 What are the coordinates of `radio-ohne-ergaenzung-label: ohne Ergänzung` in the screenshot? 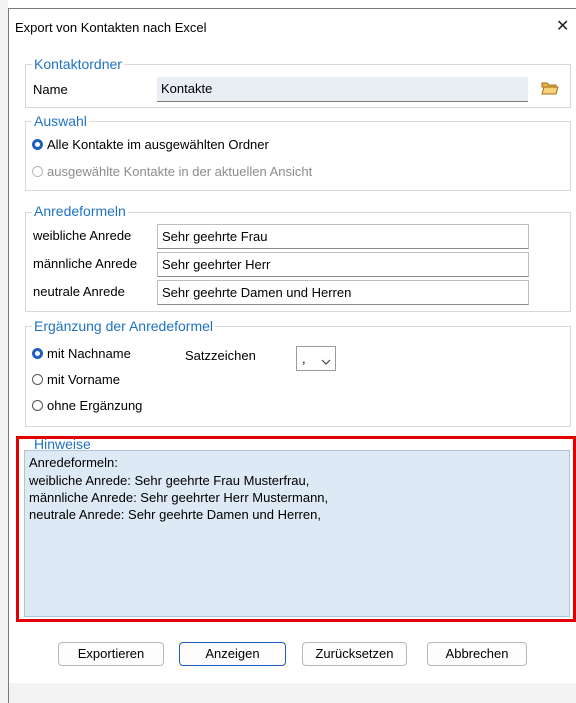 It's located at (95, 405).